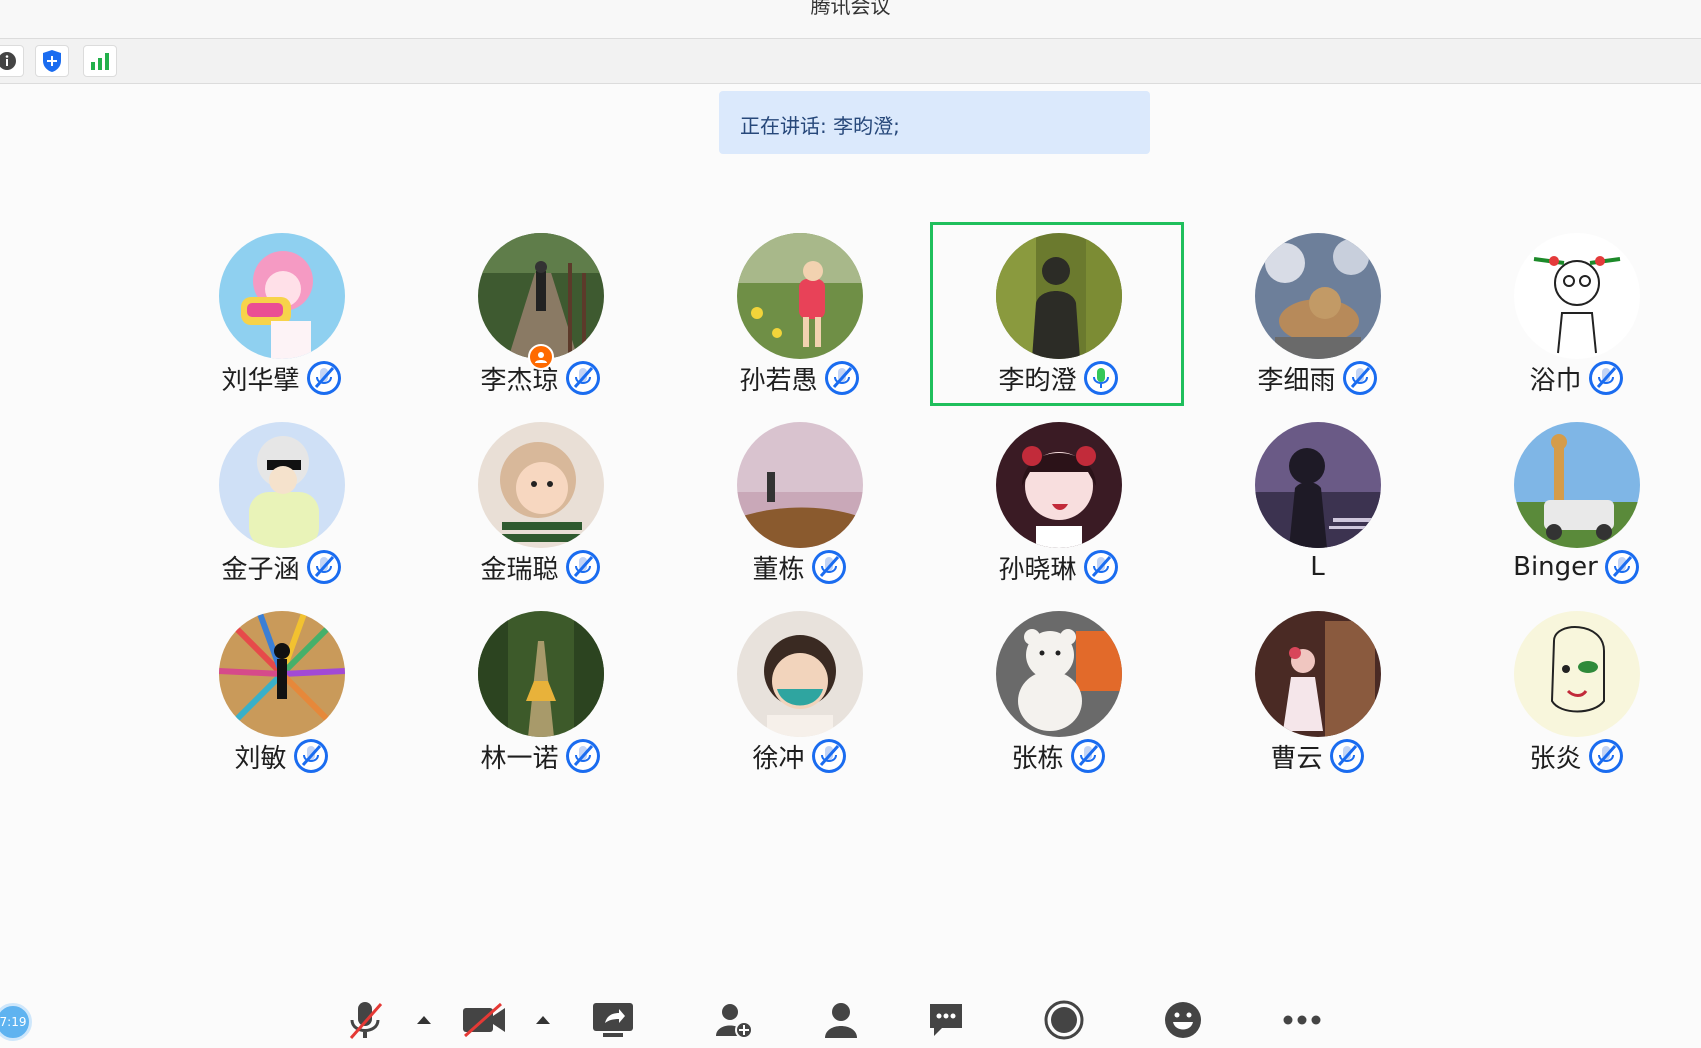 Image resolution: width=1701 pixels, height=1048 pixels. I want to click on participant-tile: 张炎, so click(1574, 694).